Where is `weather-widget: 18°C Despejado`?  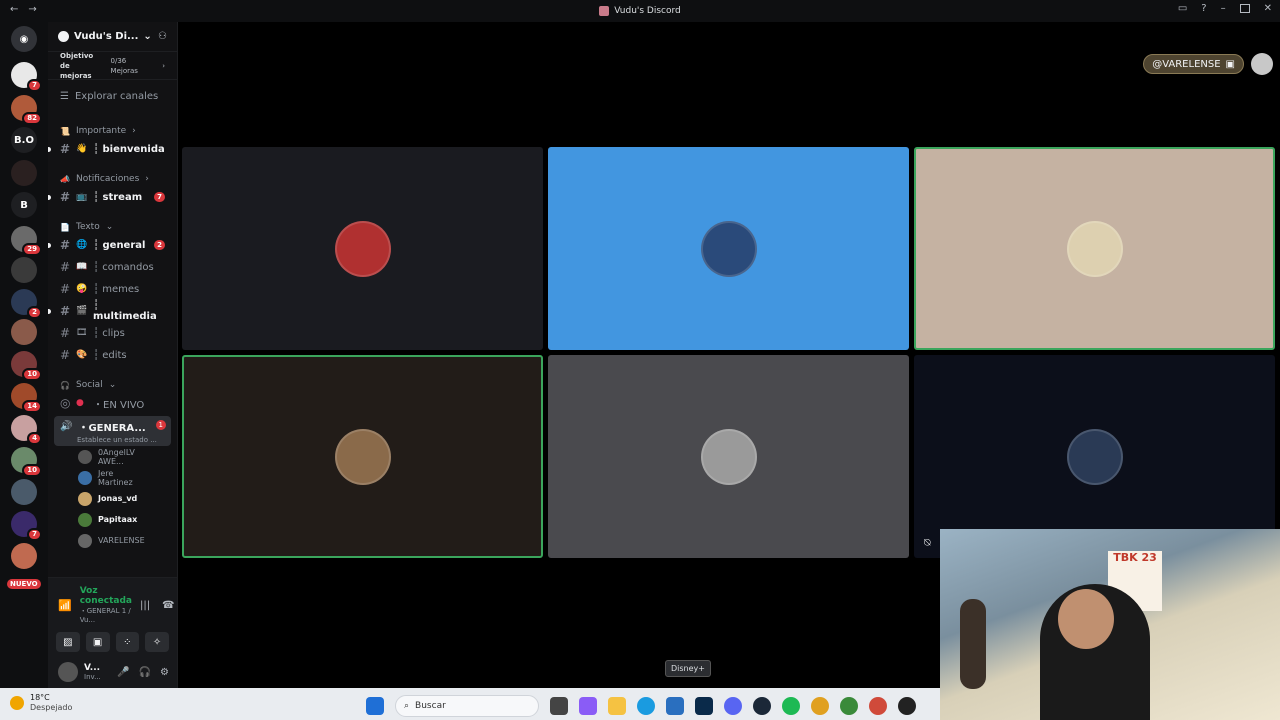 weather-widget: 18°C Despejado is located at coordinates (41, 703).